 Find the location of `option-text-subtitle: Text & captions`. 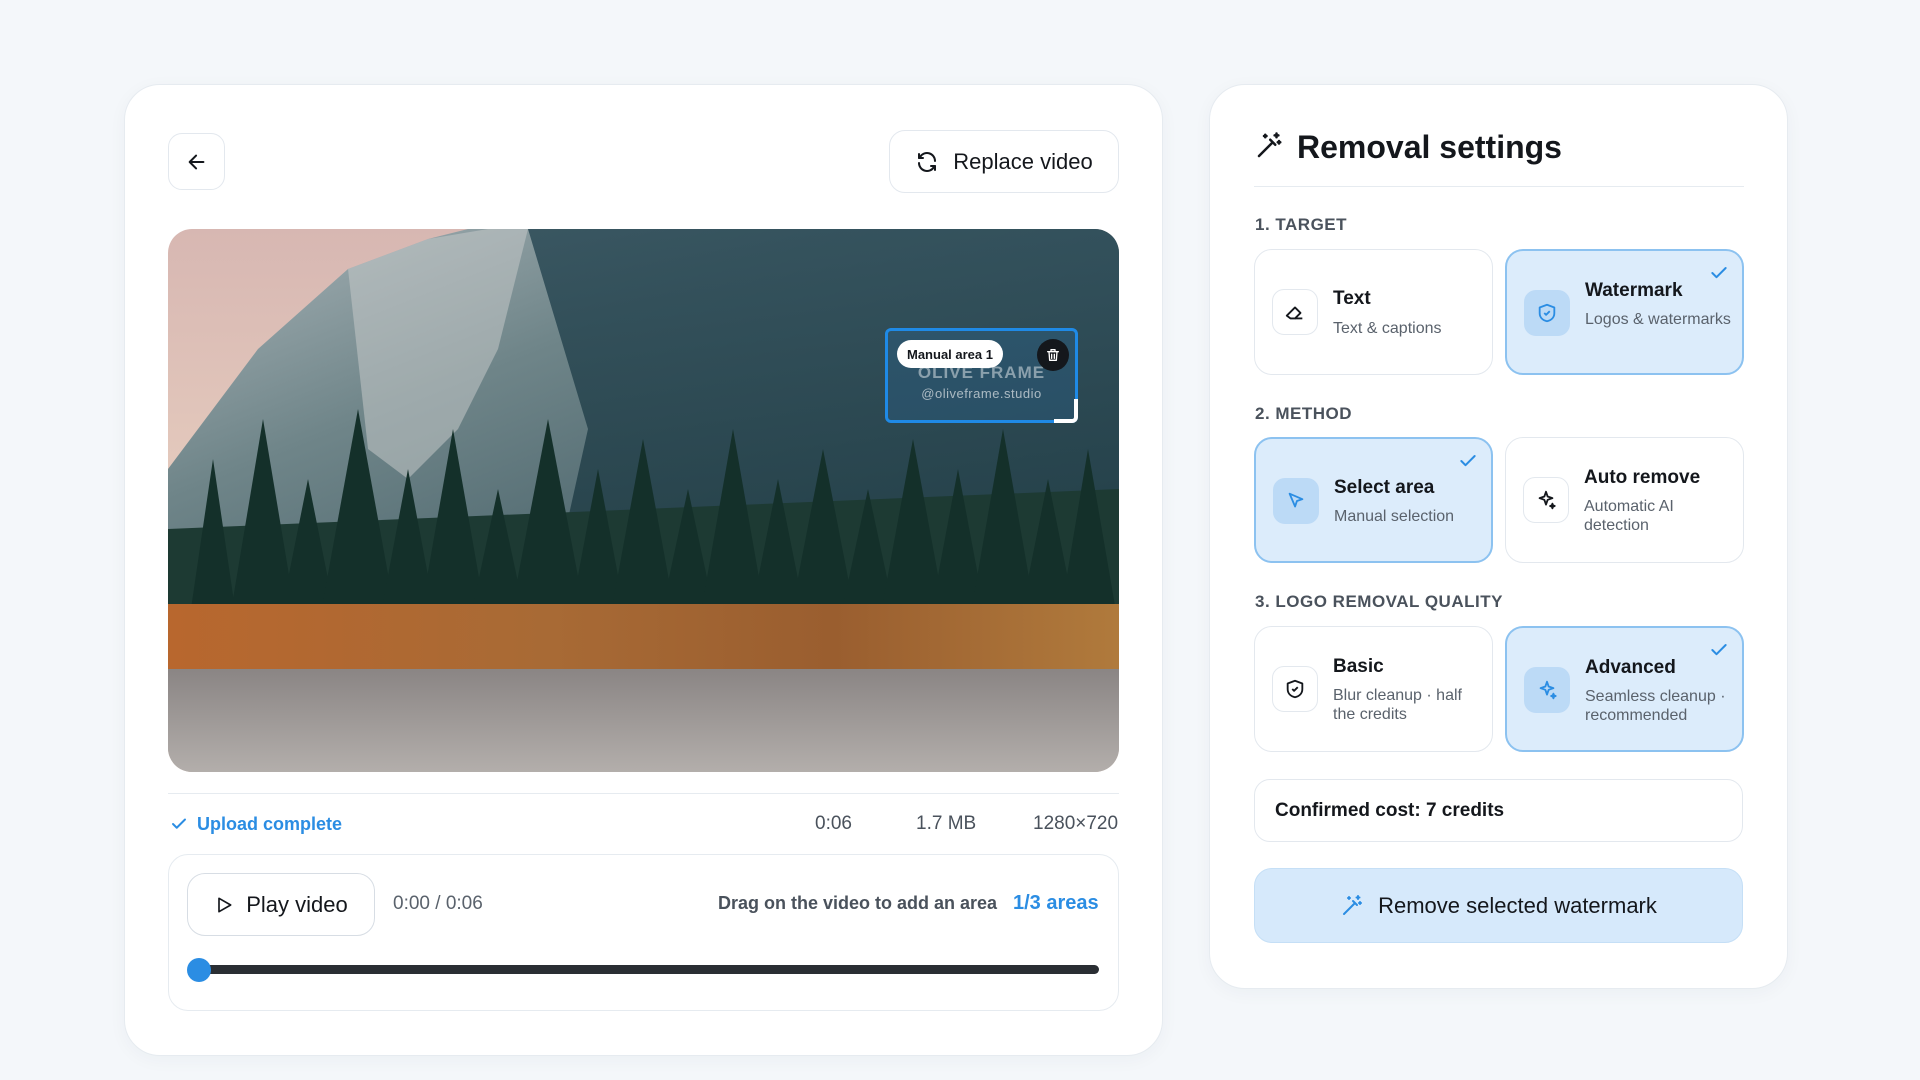

option-text-subtitle: Text & captions is located at coordinates (1387, 328).